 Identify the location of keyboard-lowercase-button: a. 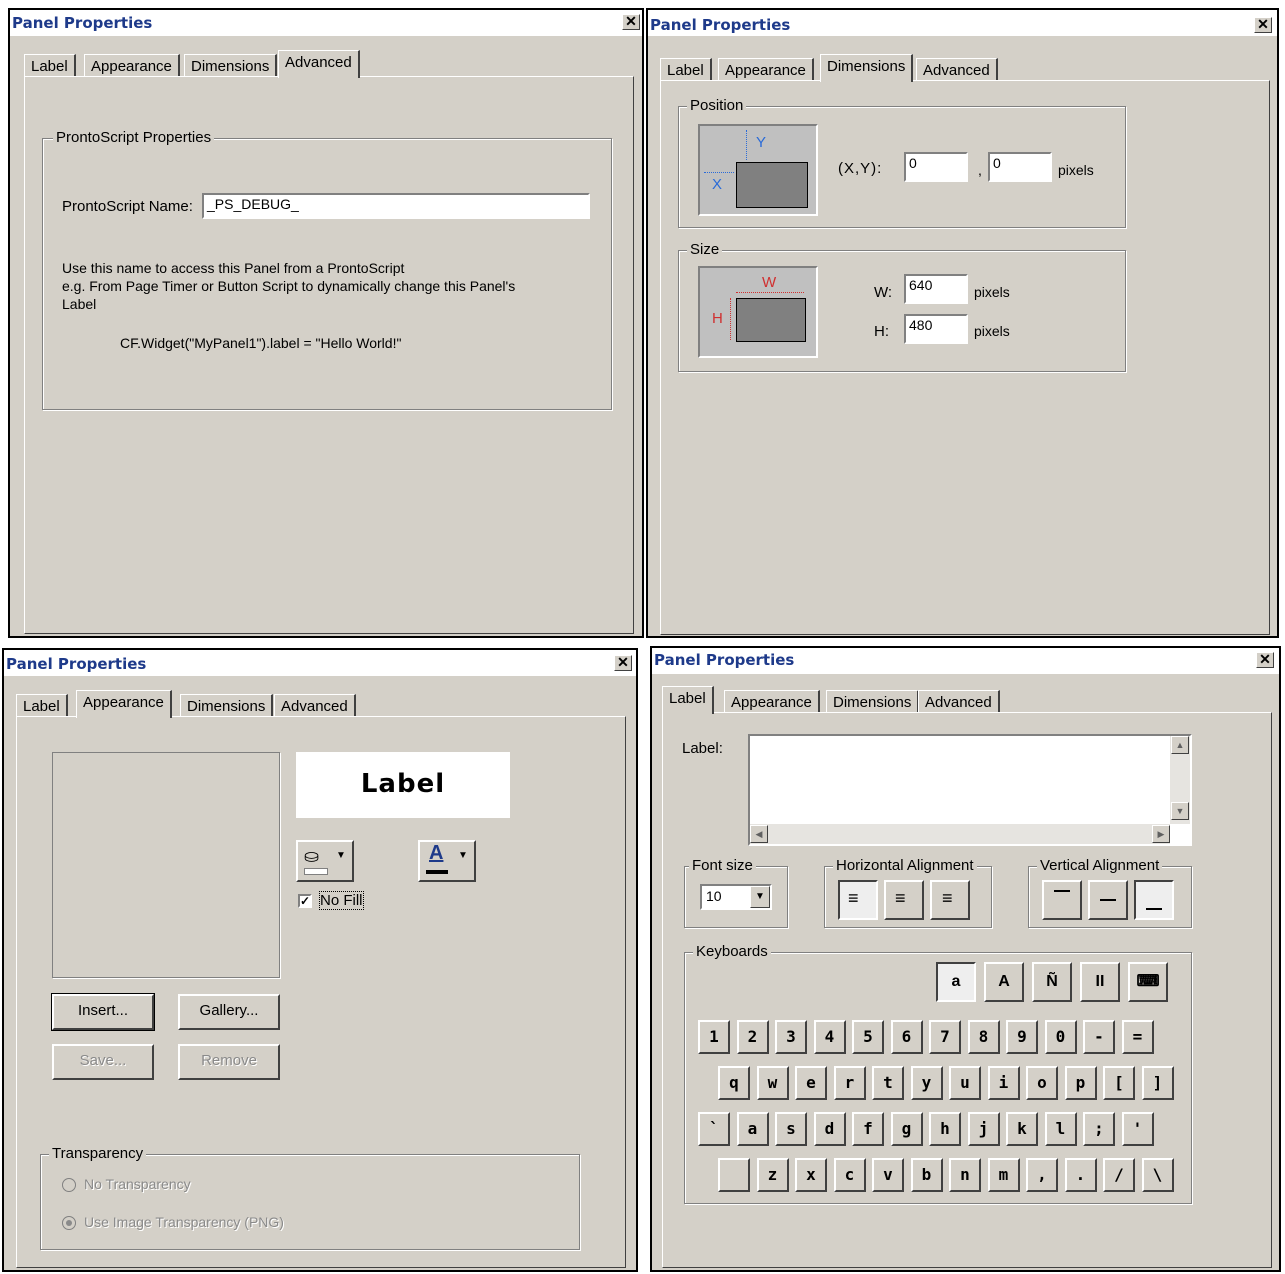
(956, 982).